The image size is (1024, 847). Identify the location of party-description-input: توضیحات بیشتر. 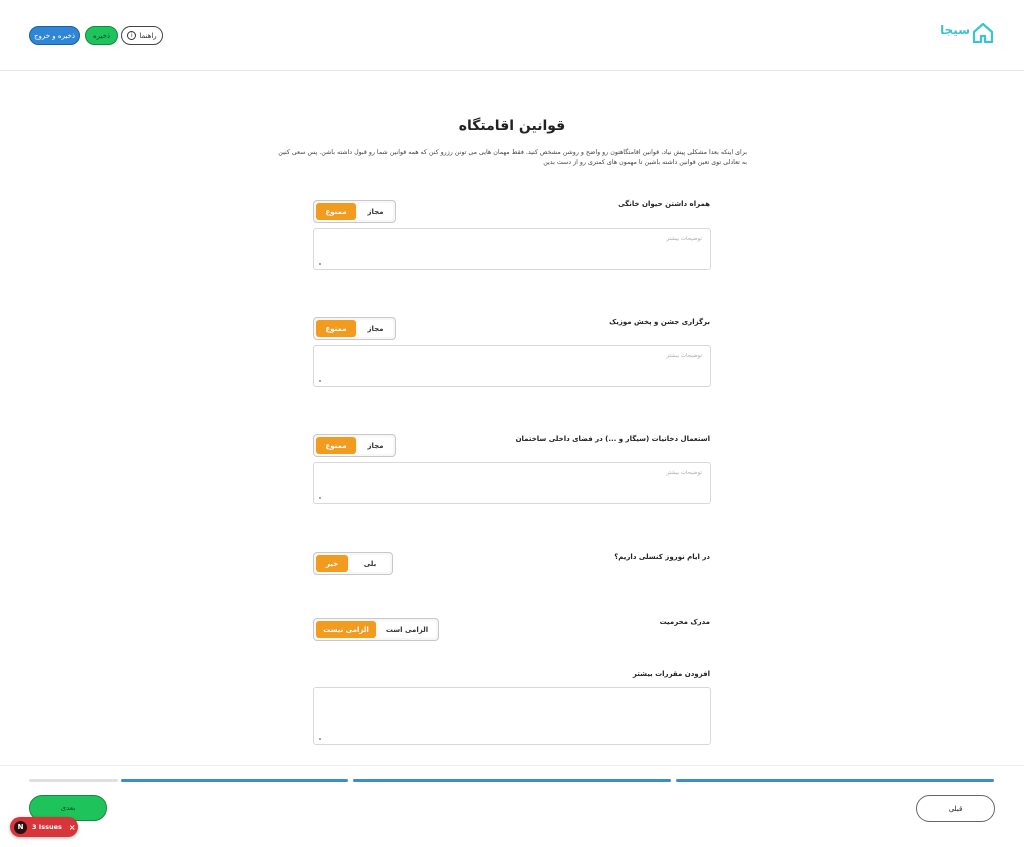
(512, 366).